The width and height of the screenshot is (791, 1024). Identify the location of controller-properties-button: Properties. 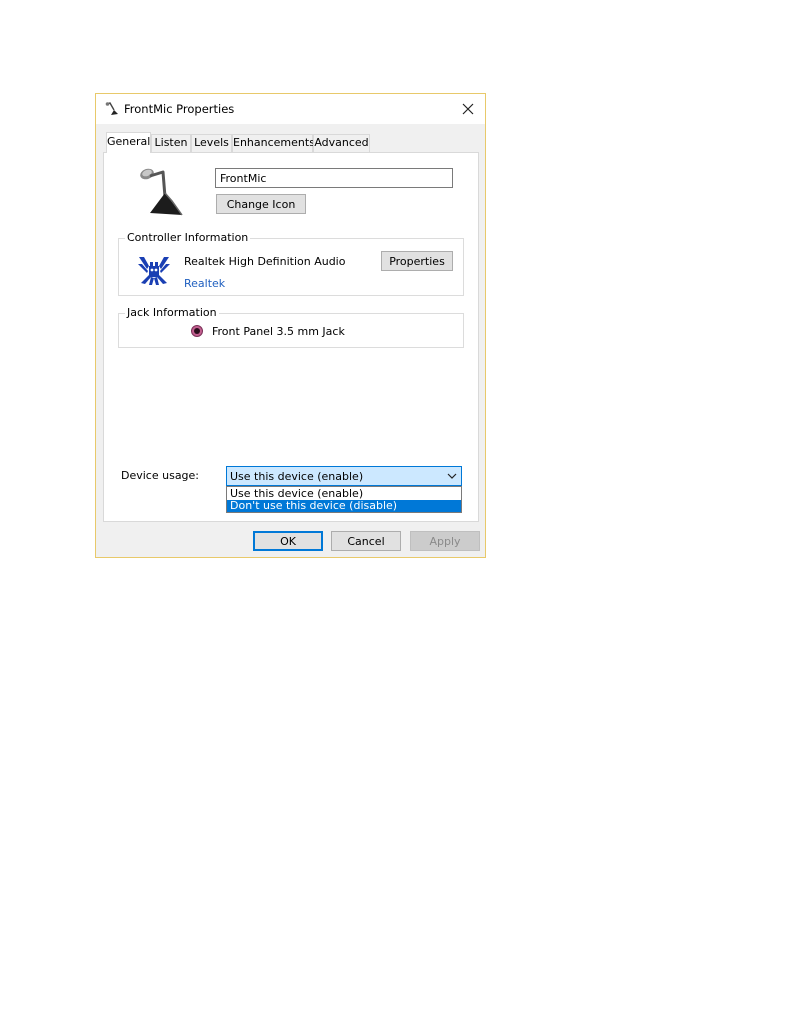
(417, 261).